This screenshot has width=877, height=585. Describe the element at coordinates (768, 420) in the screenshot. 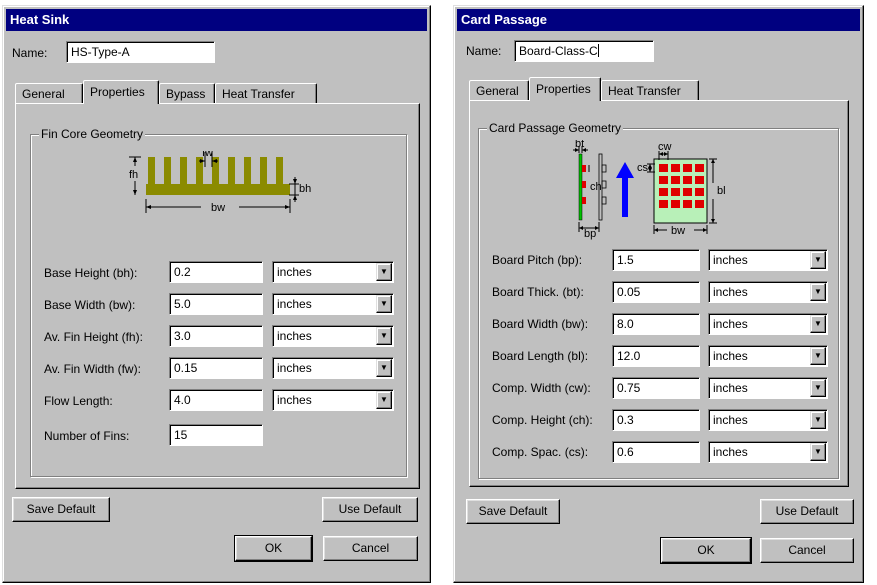

I see `comp-height-unit-select: inches ▼` at that location.